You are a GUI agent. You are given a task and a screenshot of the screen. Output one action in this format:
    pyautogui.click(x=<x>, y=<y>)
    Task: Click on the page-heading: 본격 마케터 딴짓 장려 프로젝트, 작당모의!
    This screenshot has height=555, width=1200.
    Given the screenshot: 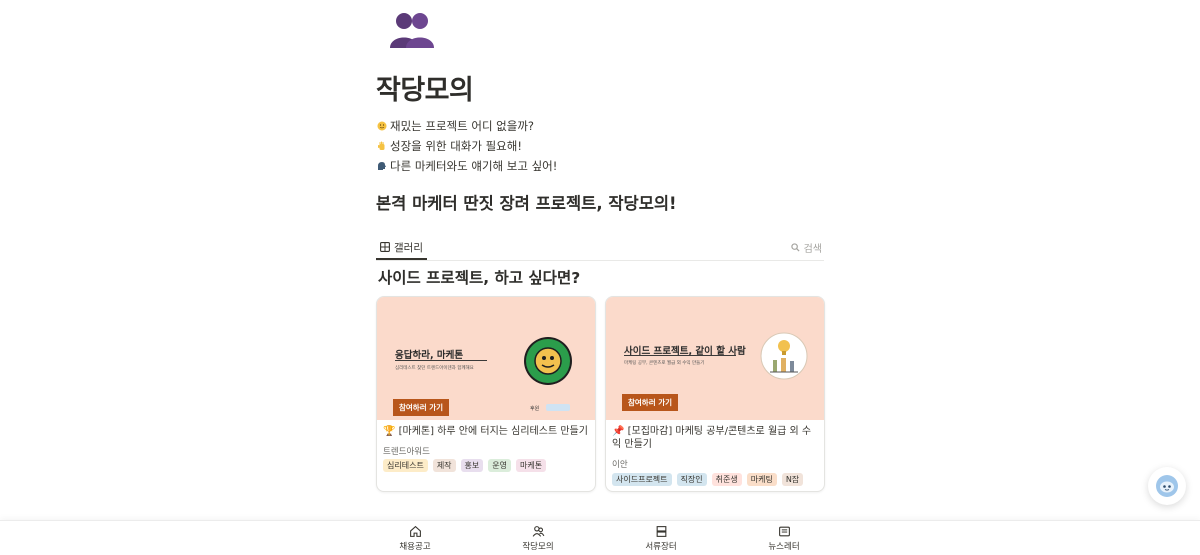 What is the action you would take?
    pyautogui.click(x=526, y=203)
    